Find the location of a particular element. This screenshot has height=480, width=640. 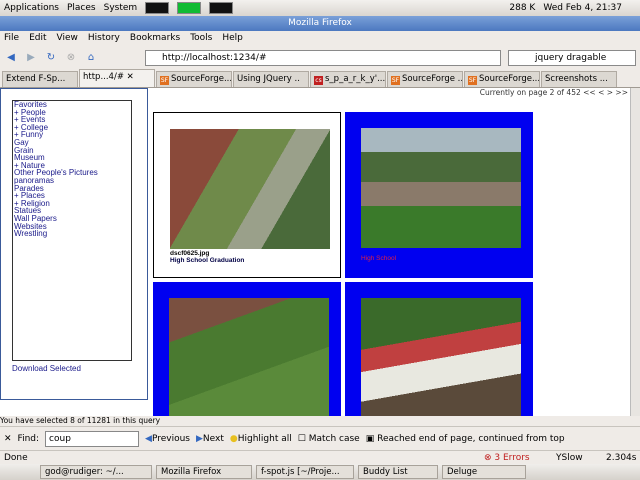

highlight-all-button: ●Highlight all is located at coordinates (261, 439).